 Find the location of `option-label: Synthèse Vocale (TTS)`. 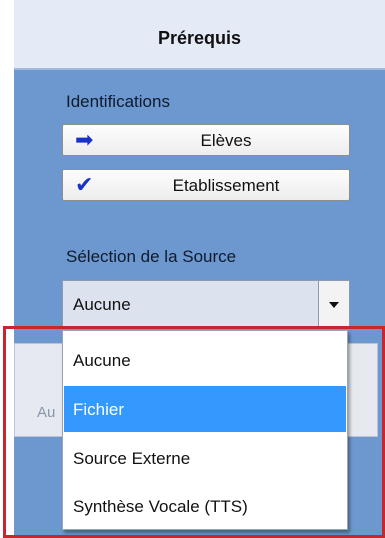

option-label: Synthèse Vocale (TTS) is located at coordinates (160, 506).